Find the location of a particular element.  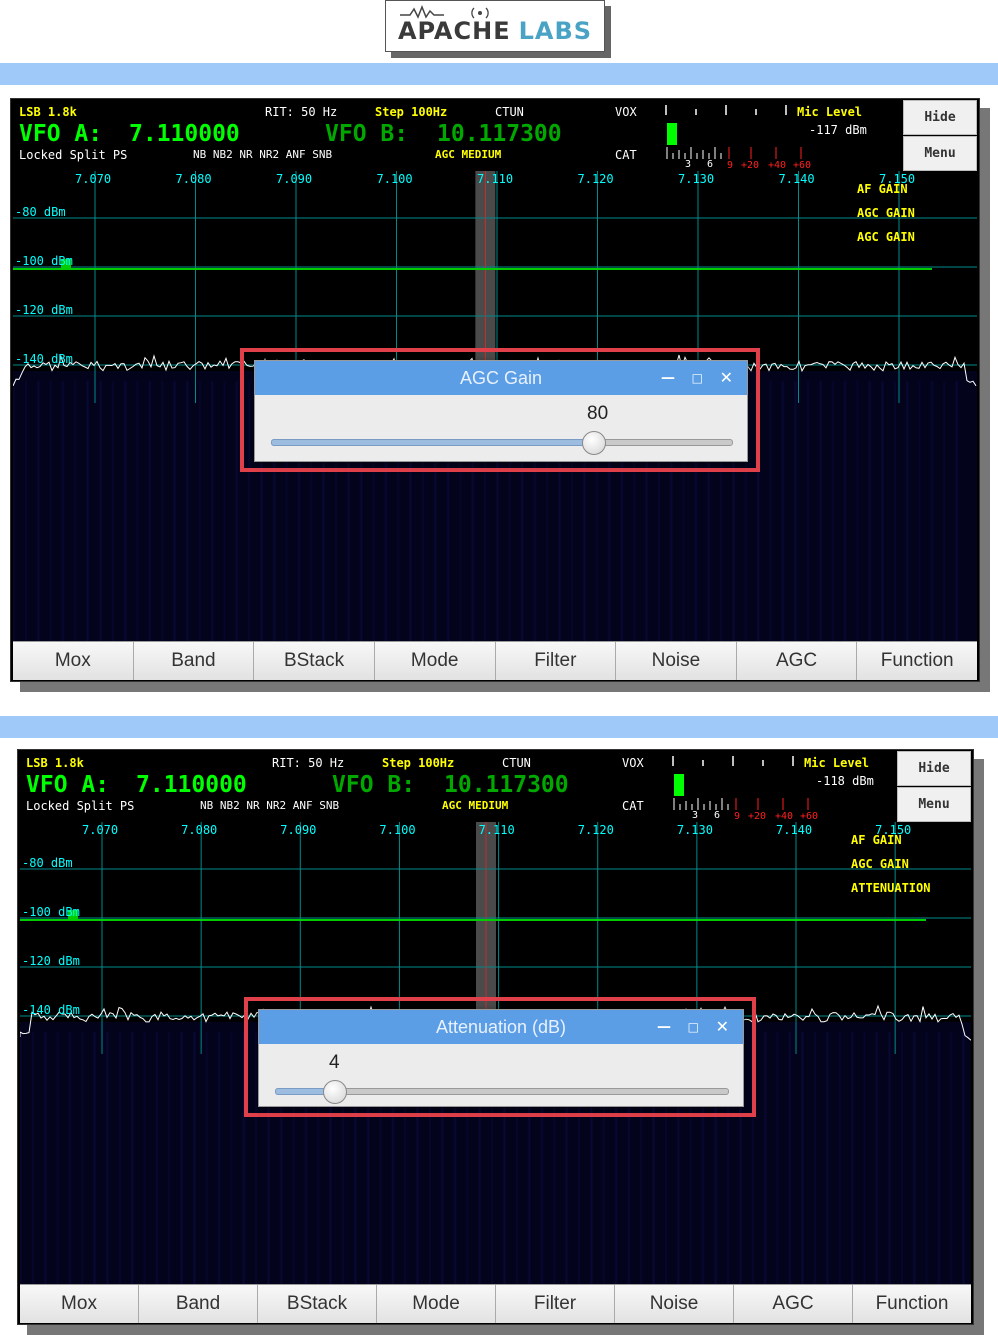

db-label: -140 dBm is located at coordinates (51, 1010).